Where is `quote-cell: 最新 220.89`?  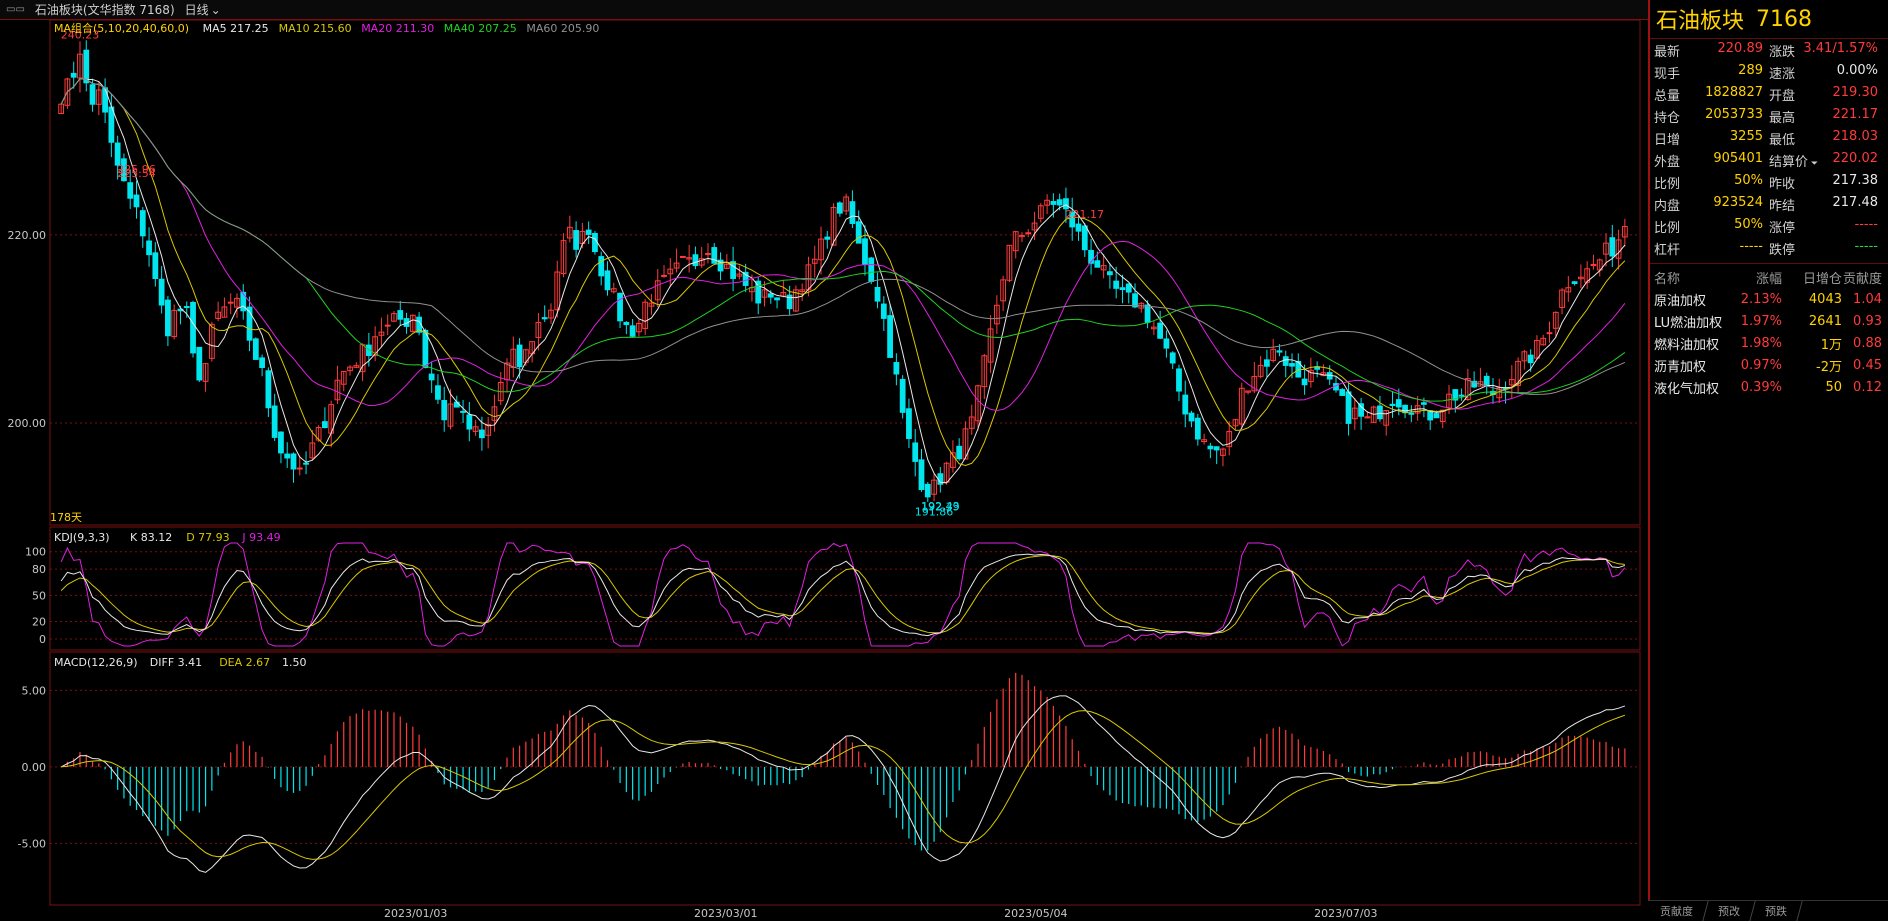 quote-cell: 最新 220.89 is located at coordinates (1711, 50).